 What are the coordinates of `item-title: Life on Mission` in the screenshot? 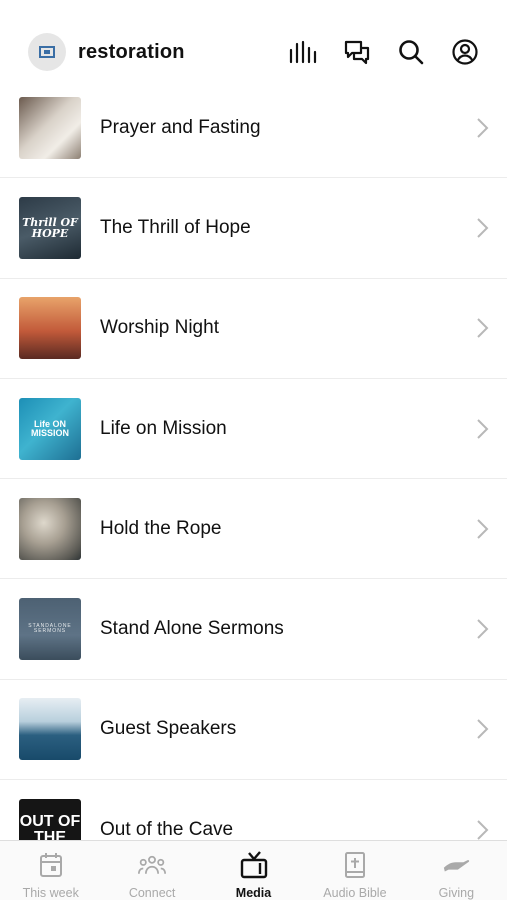 It's located at (163, 428).